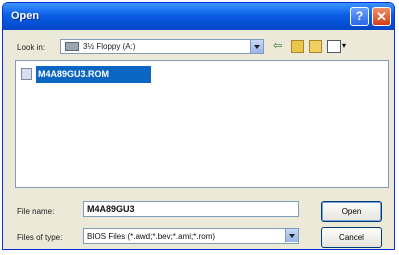  I want to click on cancel-button: Cancel, so click(351, 237).